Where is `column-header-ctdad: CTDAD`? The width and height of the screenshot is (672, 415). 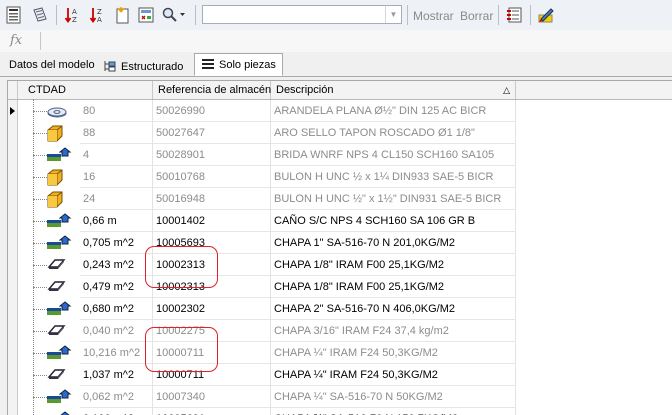 column-header-ctdad: CTDAD is located at coordinates (85, 90).